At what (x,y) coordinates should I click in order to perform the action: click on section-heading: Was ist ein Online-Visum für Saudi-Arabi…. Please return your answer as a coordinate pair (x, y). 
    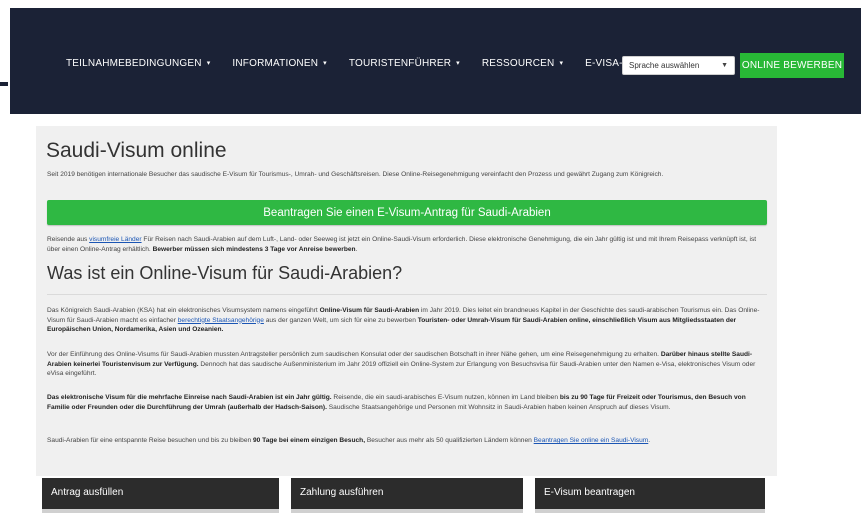
    Looking at the image, I should click on (225, 273).